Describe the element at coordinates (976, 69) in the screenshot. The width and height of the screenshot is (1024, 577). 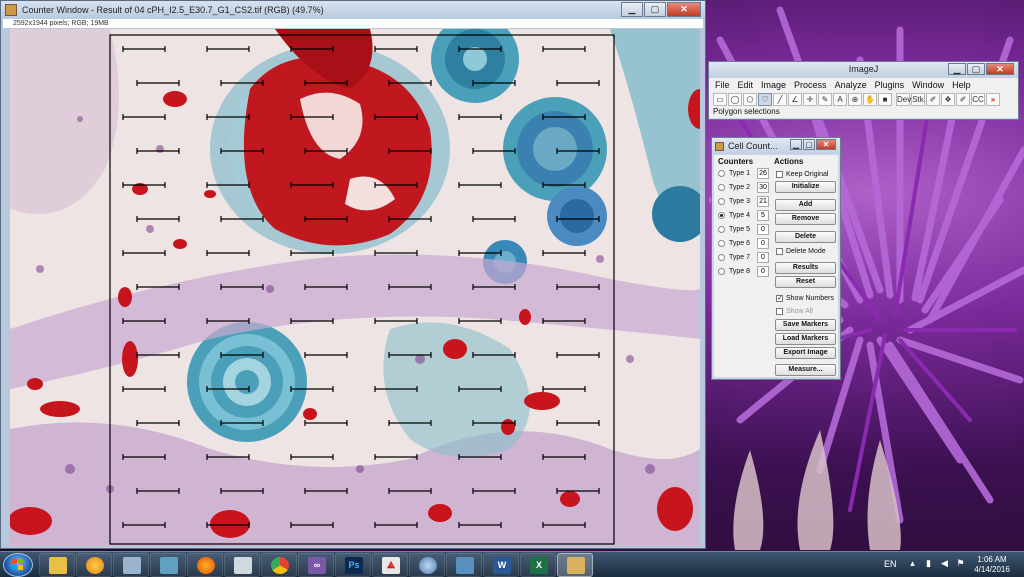
I see `imagej-maximize-button: ▢` at that location.